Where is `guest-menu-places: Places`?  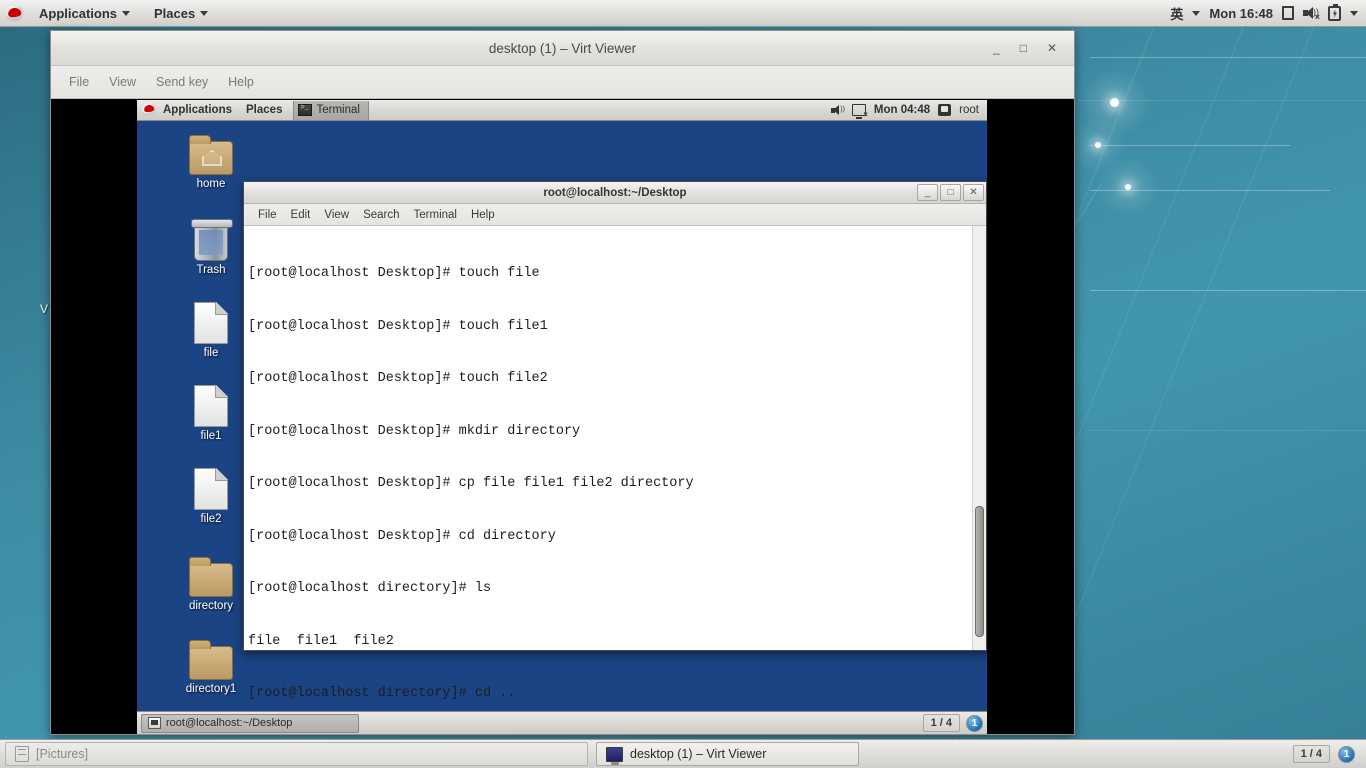
guest-menu-places: Places is located at coordinates (264, 110).